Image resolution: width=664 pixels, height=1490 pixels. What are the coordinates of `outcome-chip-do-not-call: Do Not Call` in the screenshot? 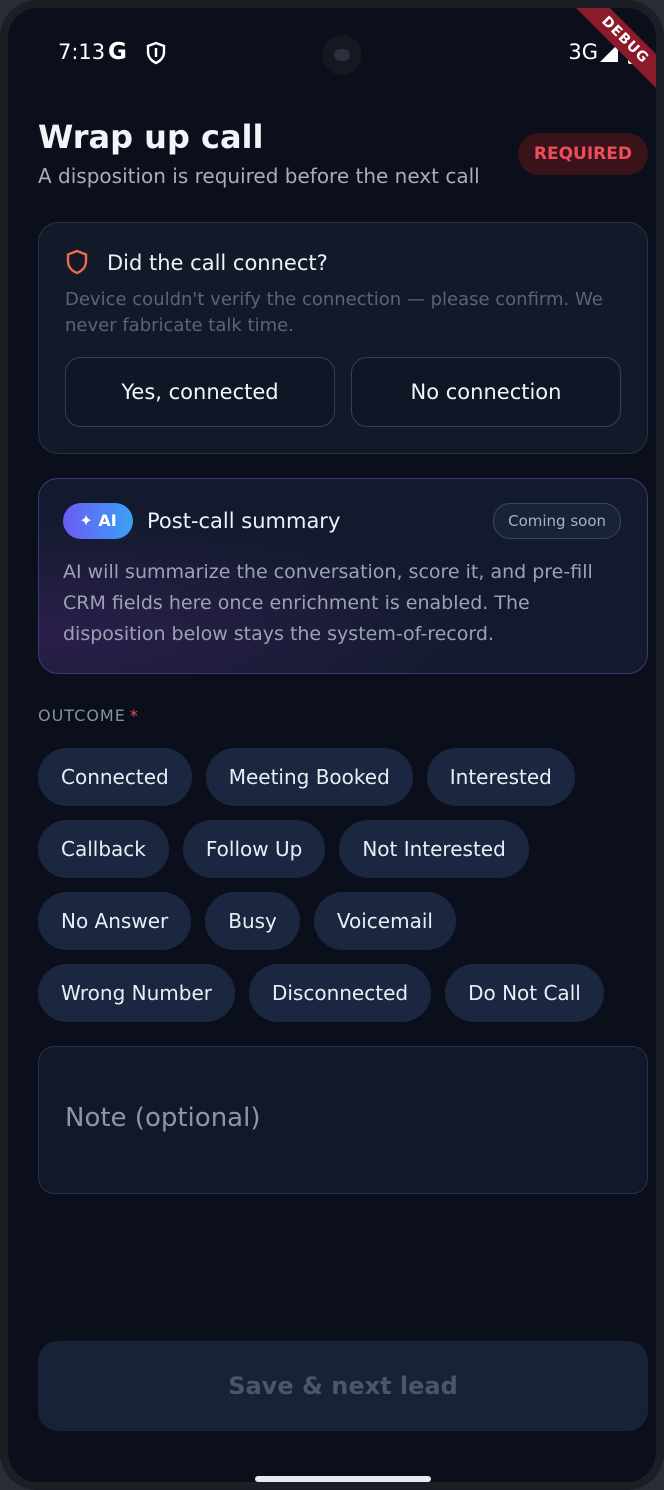 It's located at (524, 993).